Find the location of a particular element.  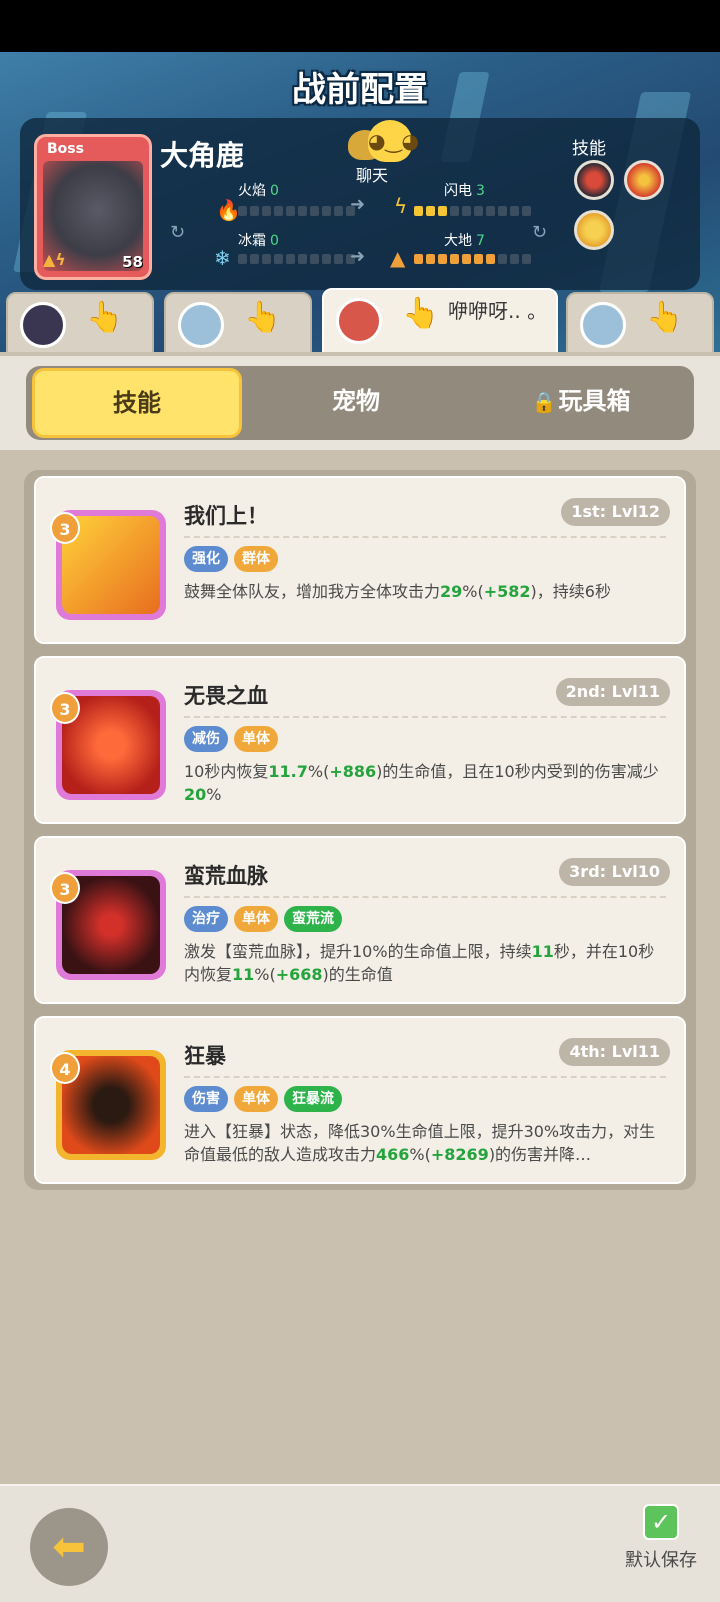

skill-tag: 治疗 is located at coordinates (206, 919).